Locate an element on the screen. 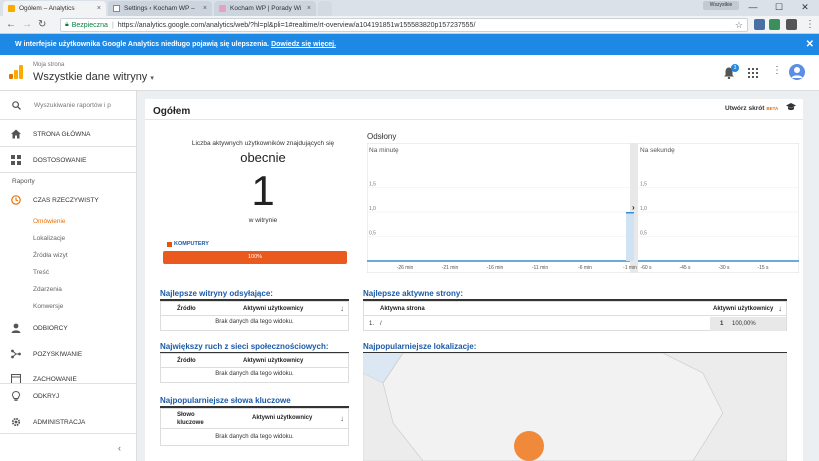 This screenshot has width=819, height=461. sidebar-item-audience: Odbiorcy is located at coordinates (68, 328).